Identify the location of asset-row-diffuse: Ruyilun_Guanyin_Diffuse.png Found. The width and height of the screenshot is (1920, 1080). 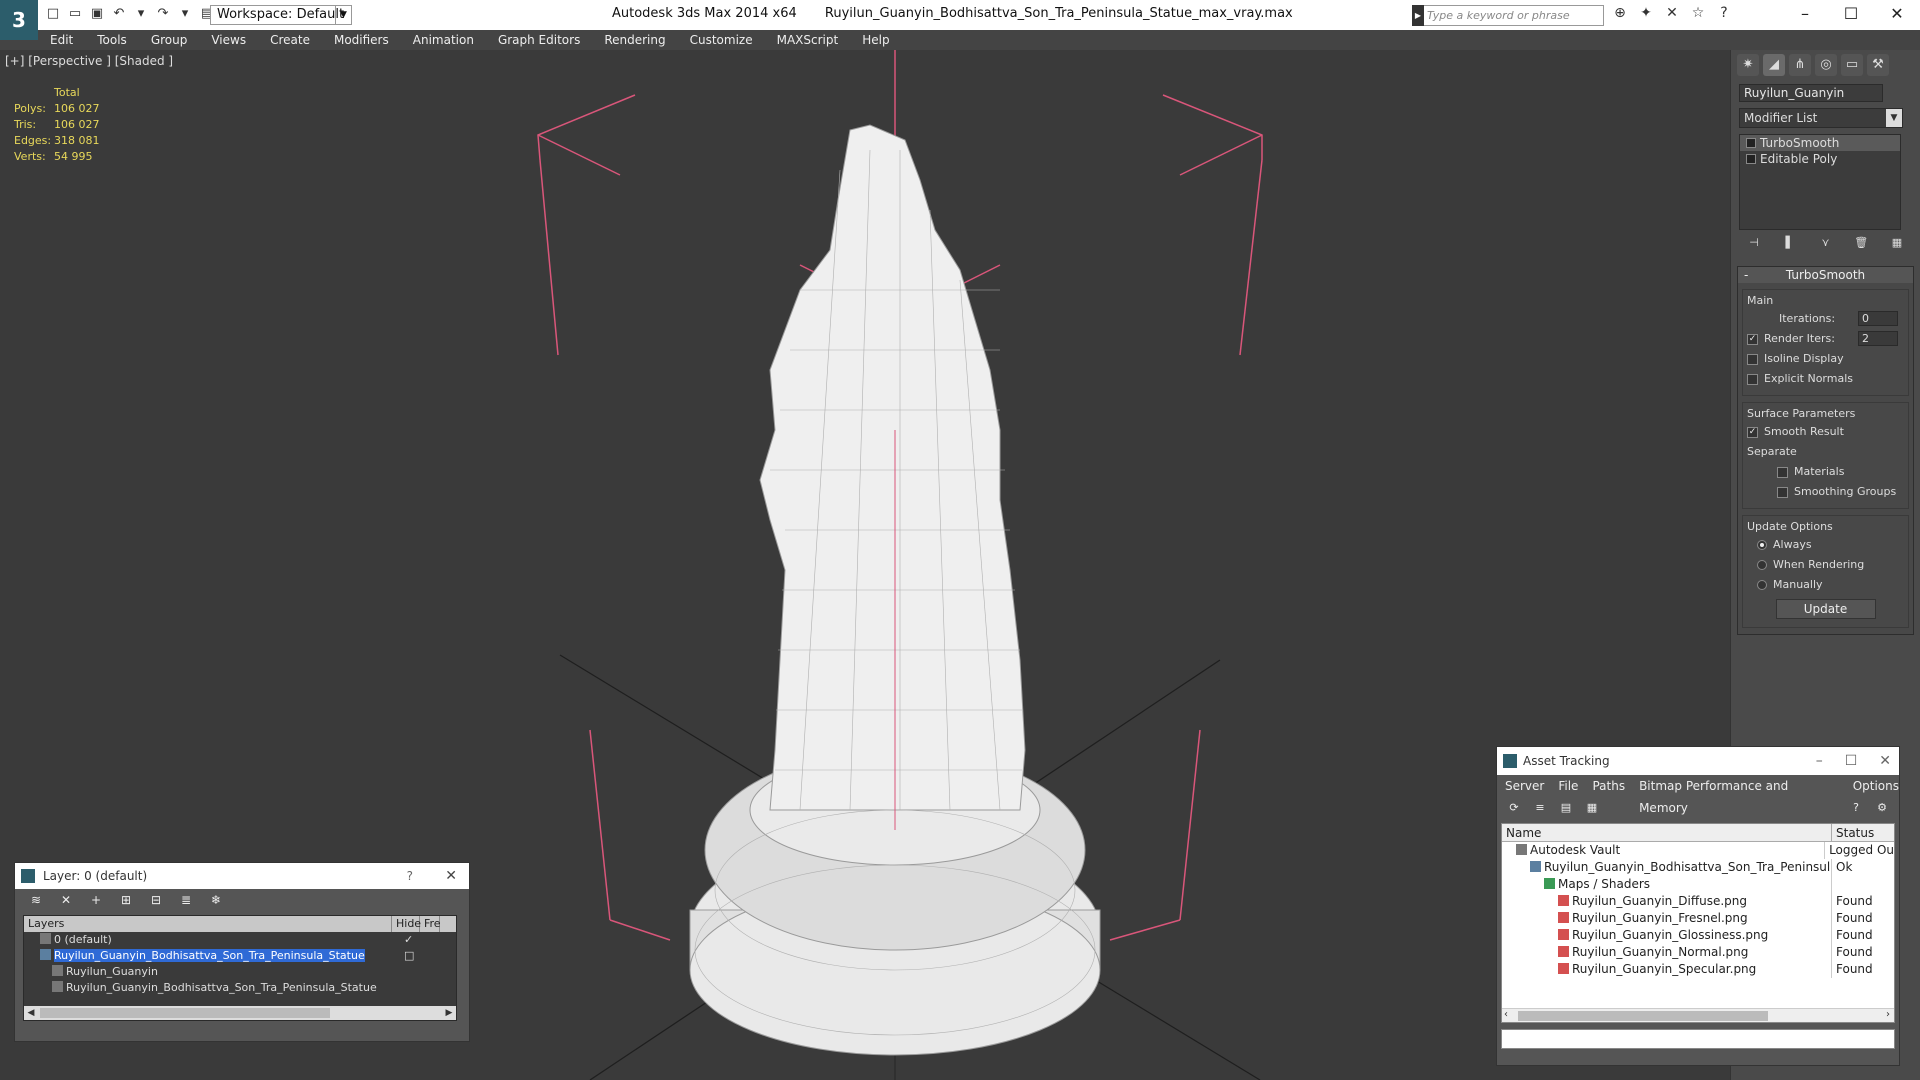
(1698, 901).